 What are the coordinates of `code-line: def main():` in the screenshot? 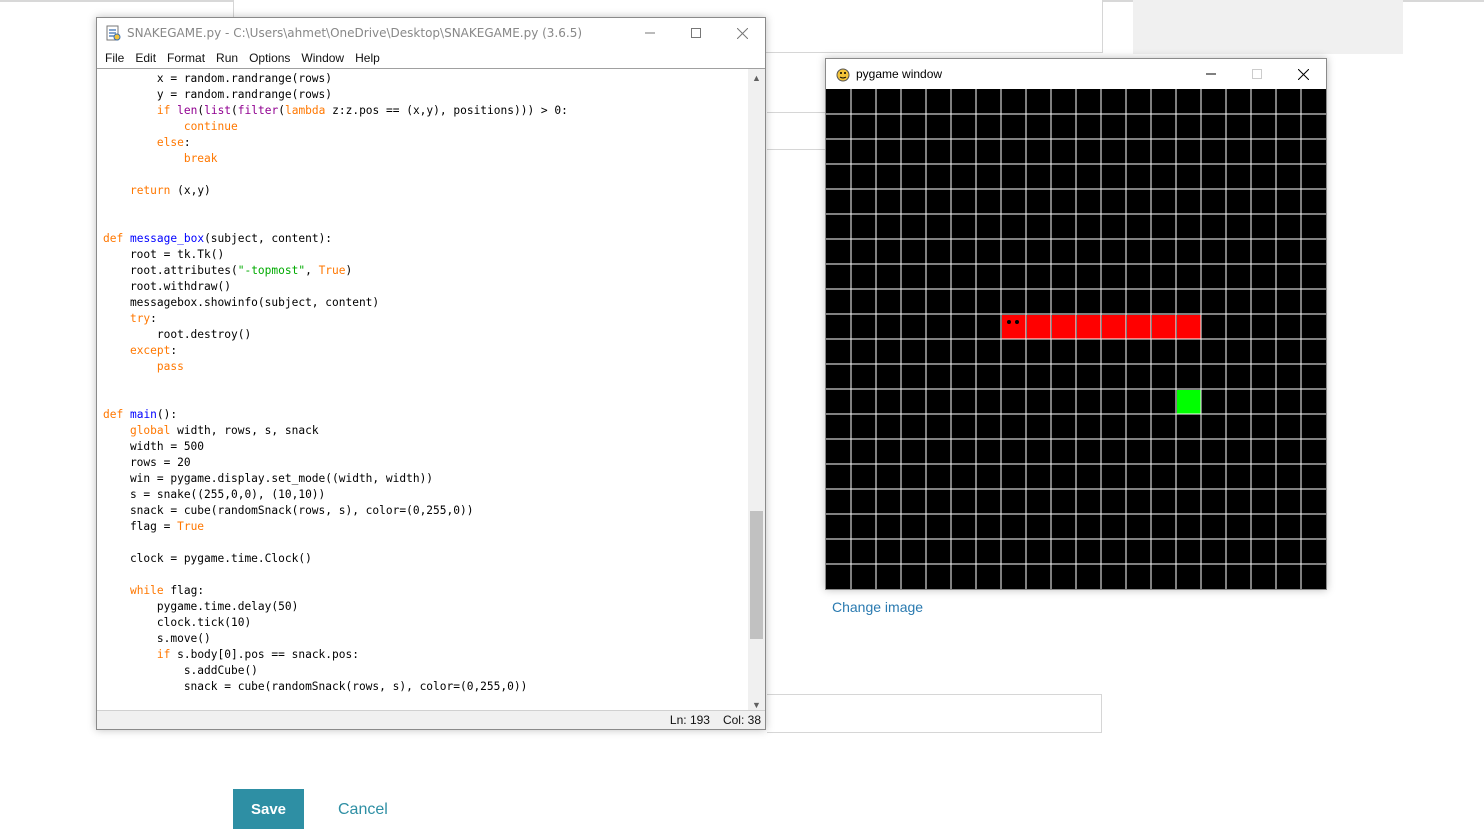 It's located at (335, 415).